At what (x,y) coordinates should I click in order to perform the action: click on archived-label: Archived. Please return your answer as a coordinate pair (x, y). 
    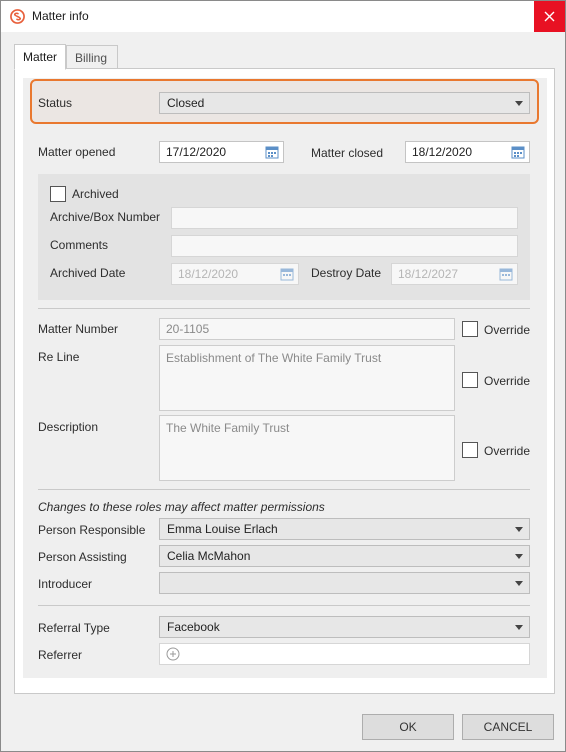
    Looking at the image, I should click on (95, 194).